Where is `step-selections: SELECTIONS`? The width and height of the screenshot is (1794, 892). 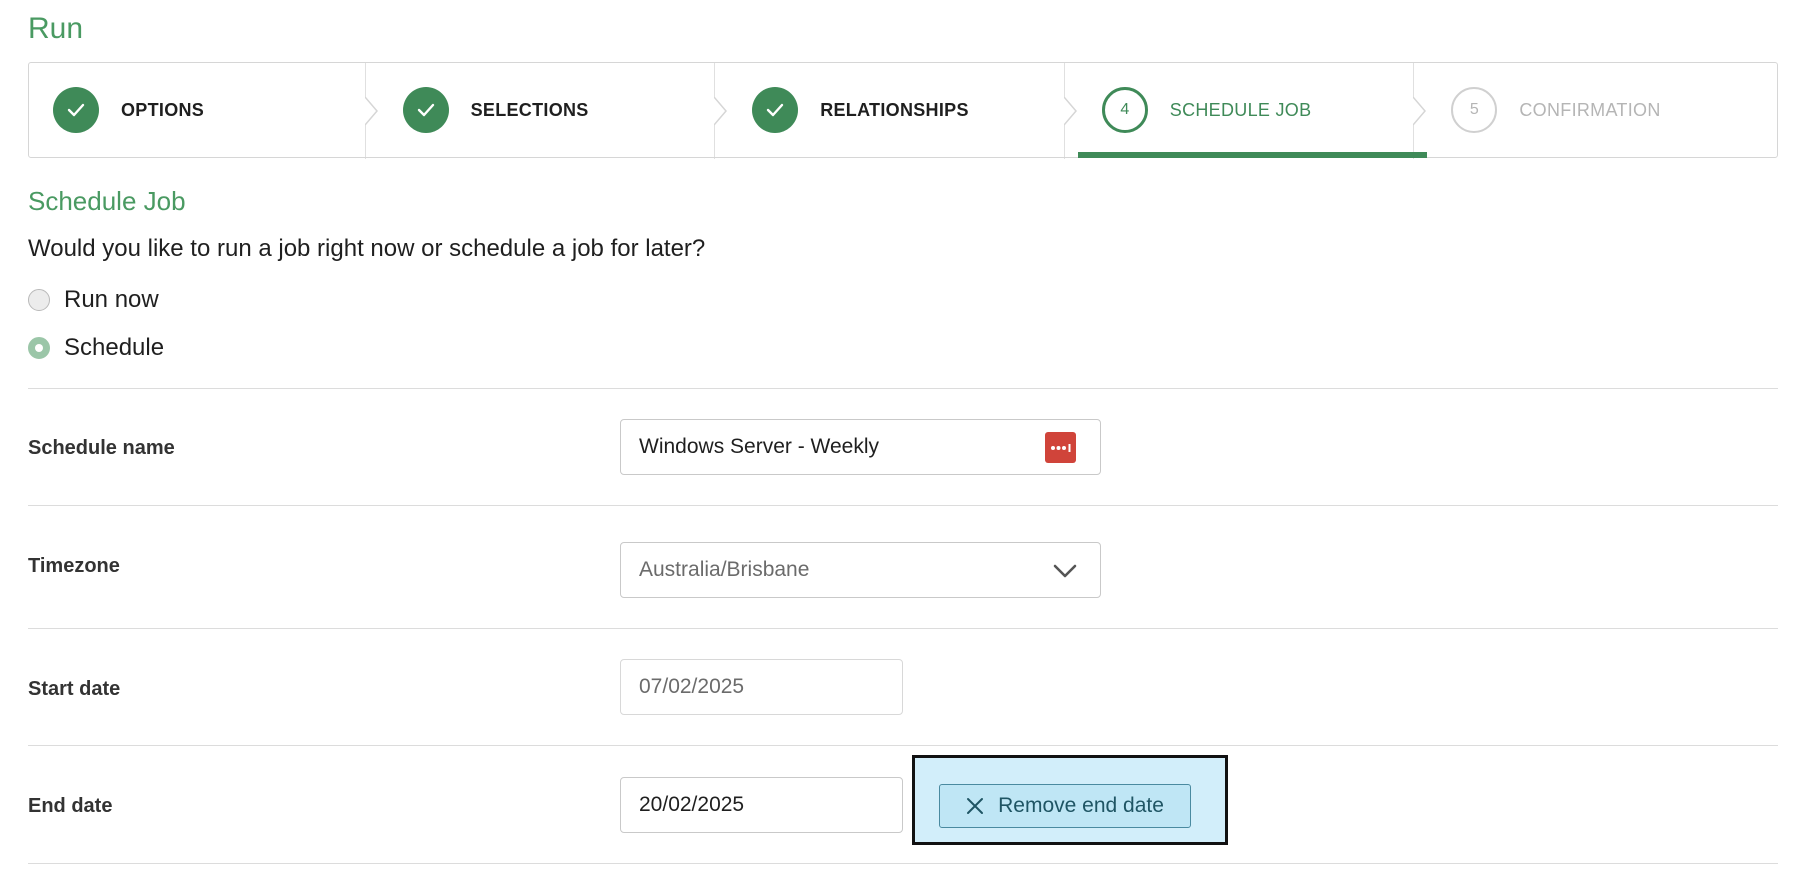
step-selections: SELECTIONS is located at coordinates (554, 111).